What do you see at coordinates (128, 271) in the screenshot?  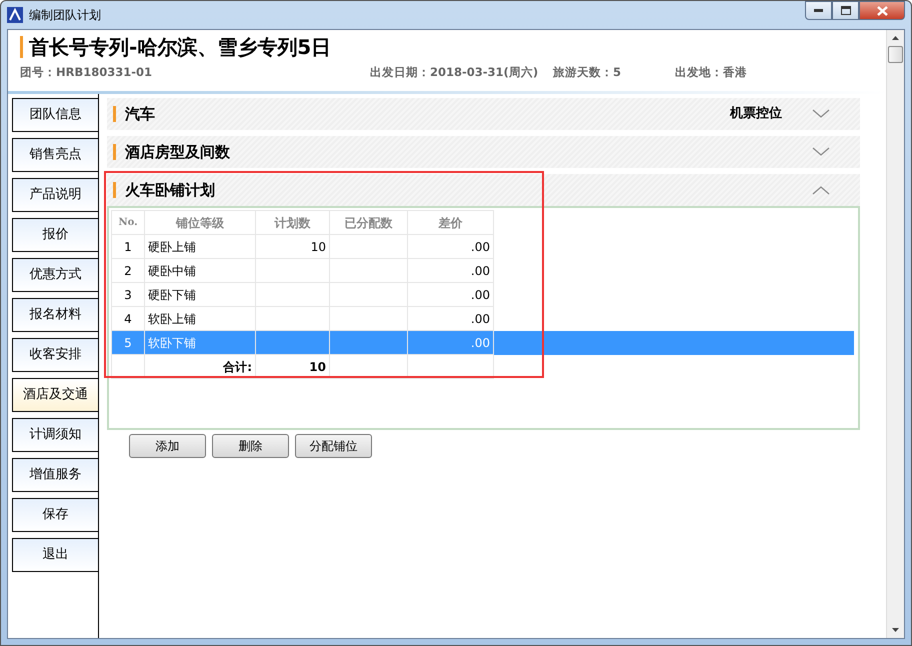 I see `table-cell: 2` at bounding box center [128, 271].